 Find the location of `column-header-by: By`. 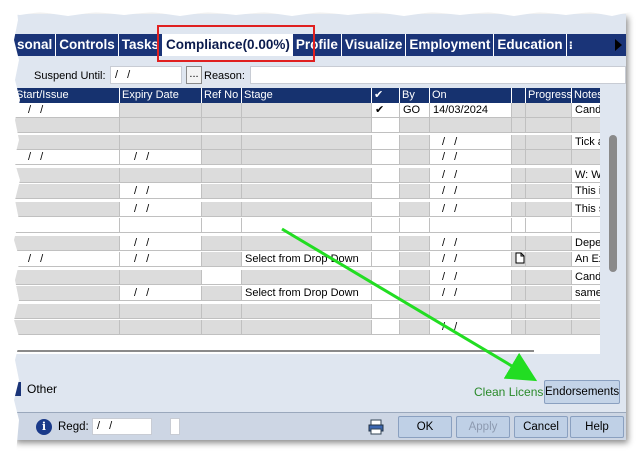

column-header-by: By is located at coordinates (415, 95).